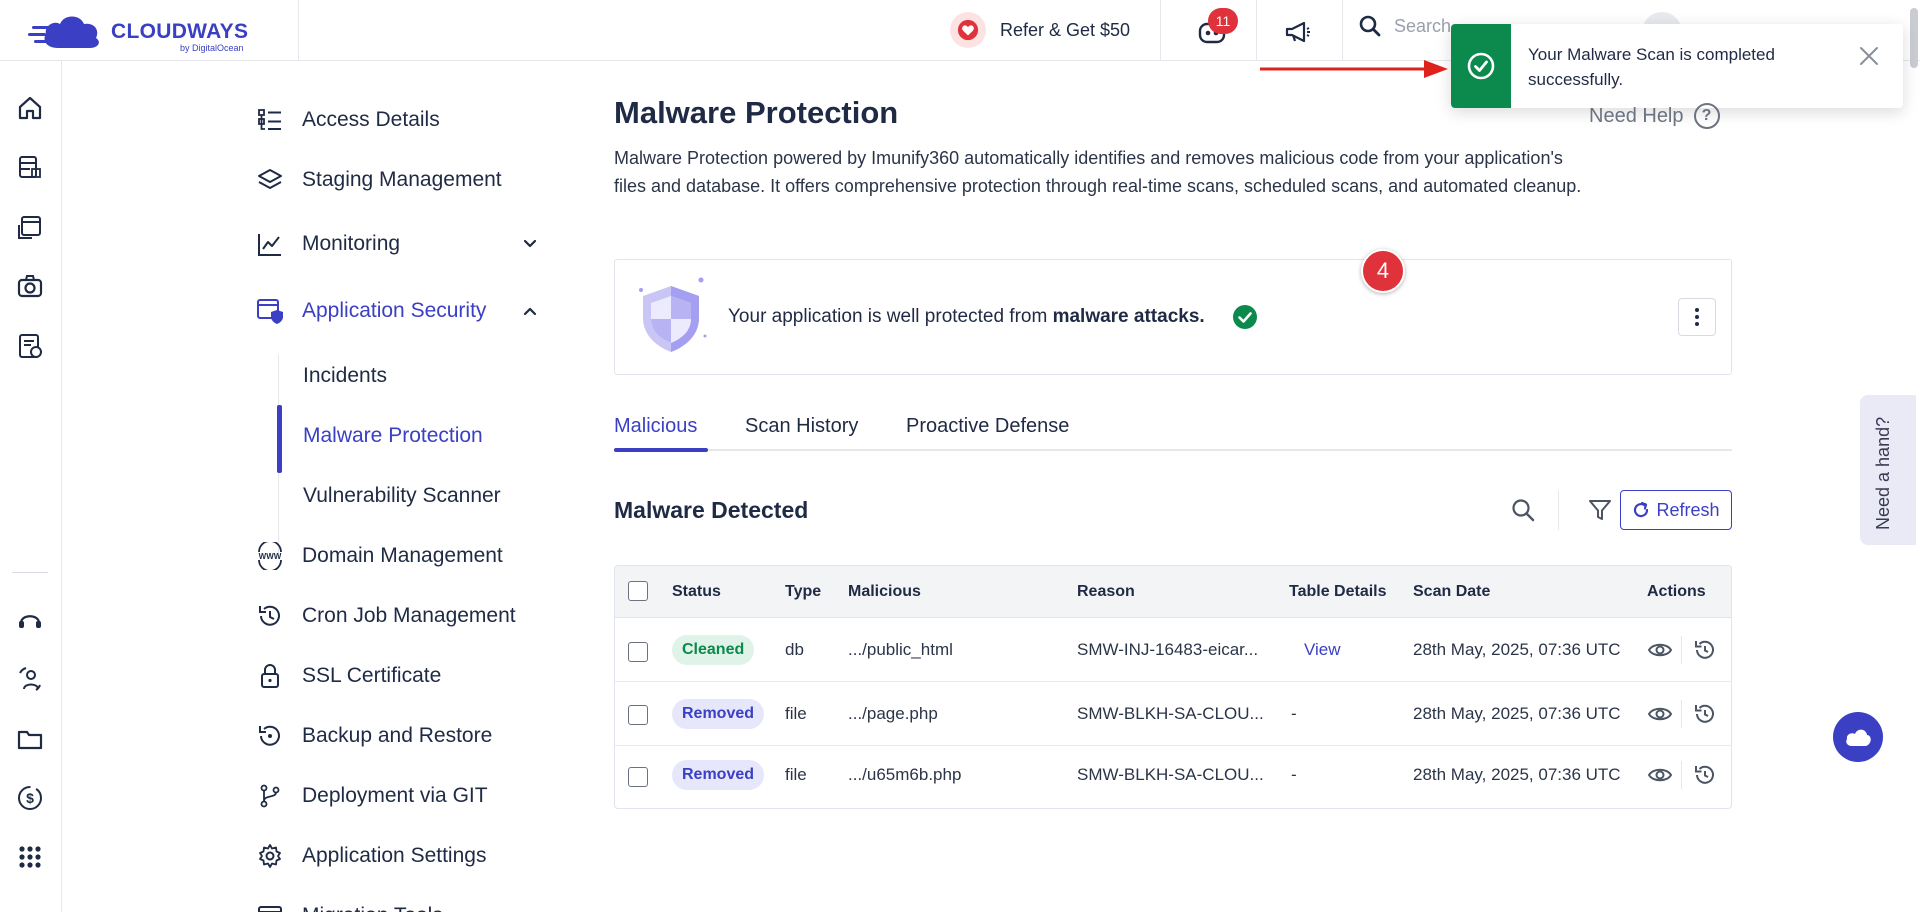 The width and height of the screenshot is (1920, 912). I want to click on close-icon, so click(1869, 56).